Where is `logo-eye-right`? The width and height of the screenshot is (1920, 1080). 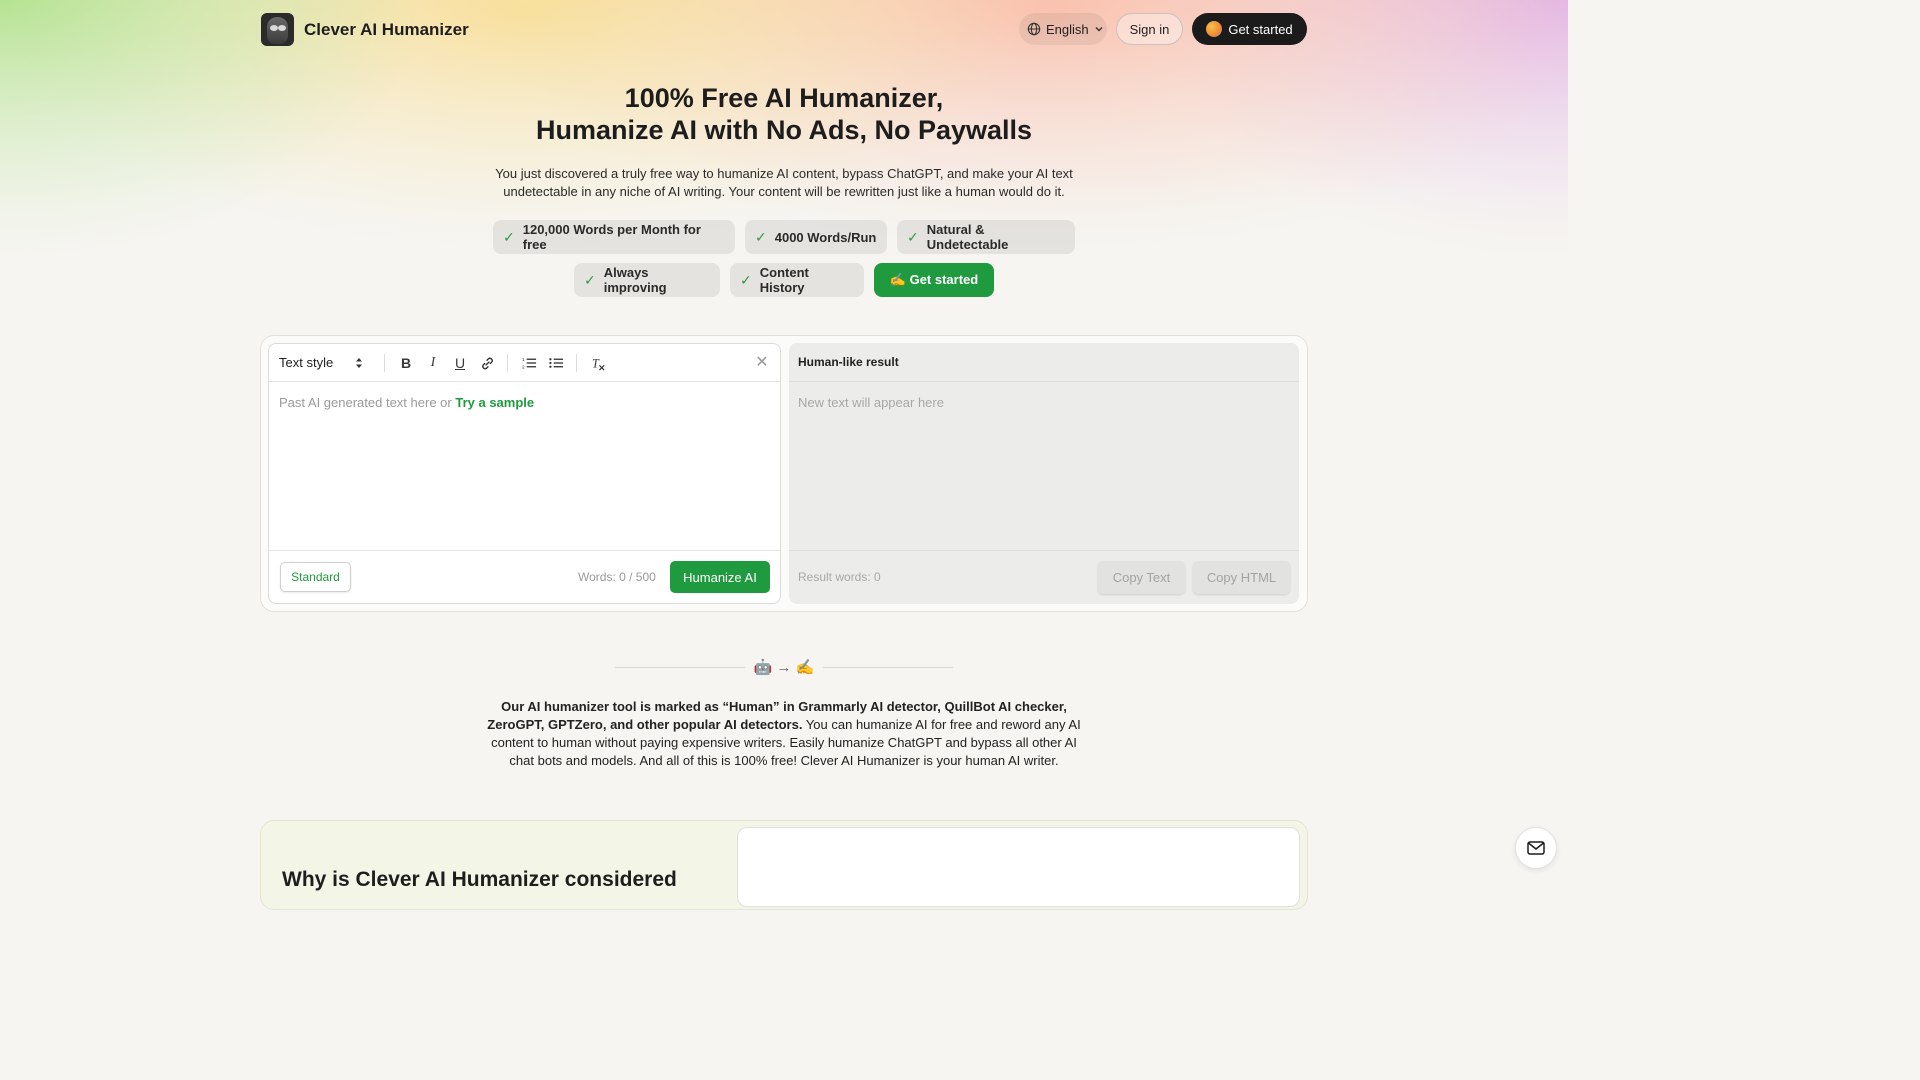 logo-eye-right is located at coordinates (282, 28).